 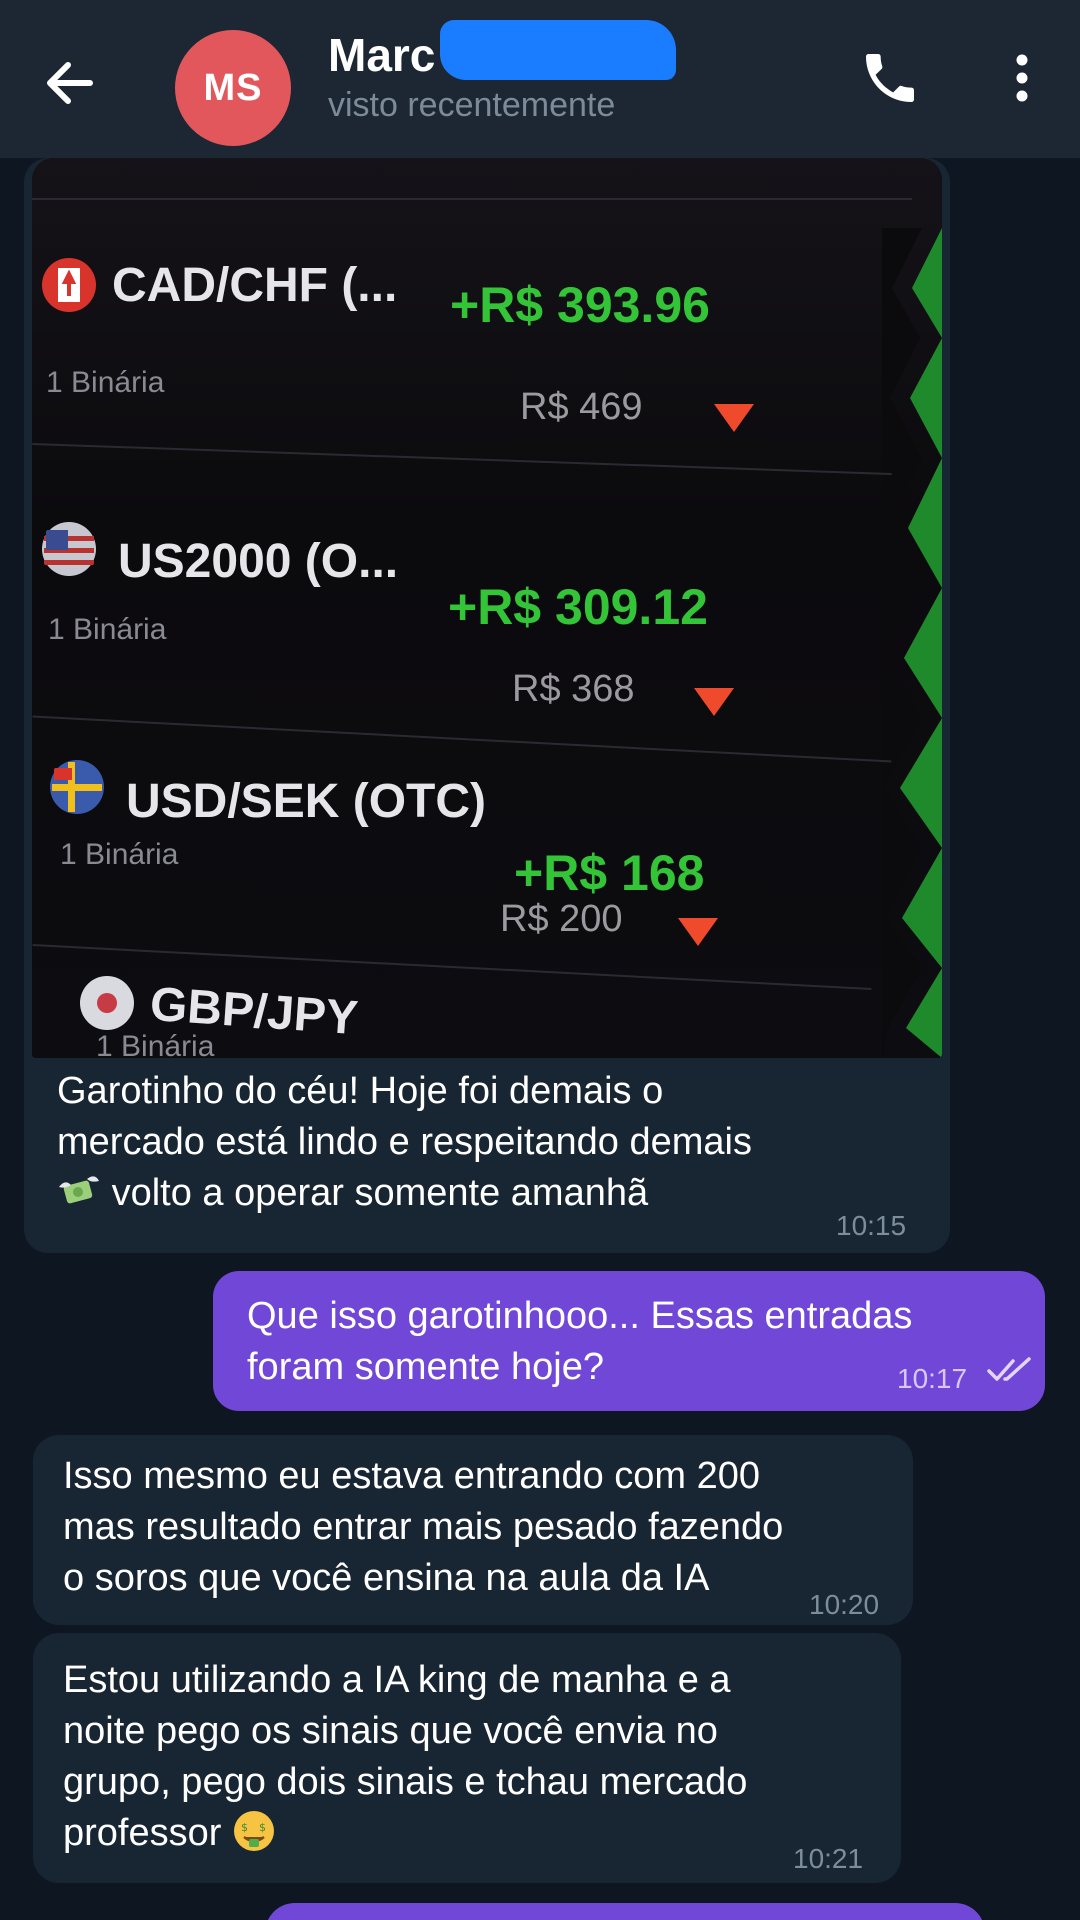 I want to click on money-with-wings-emoji-icon, so click(x=79, y=1190).